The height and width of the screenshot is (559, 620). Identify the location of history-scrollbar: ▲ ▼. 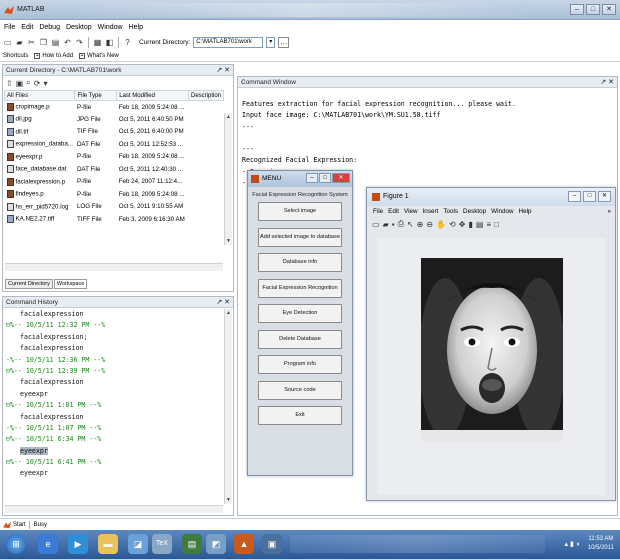
(228, 406).